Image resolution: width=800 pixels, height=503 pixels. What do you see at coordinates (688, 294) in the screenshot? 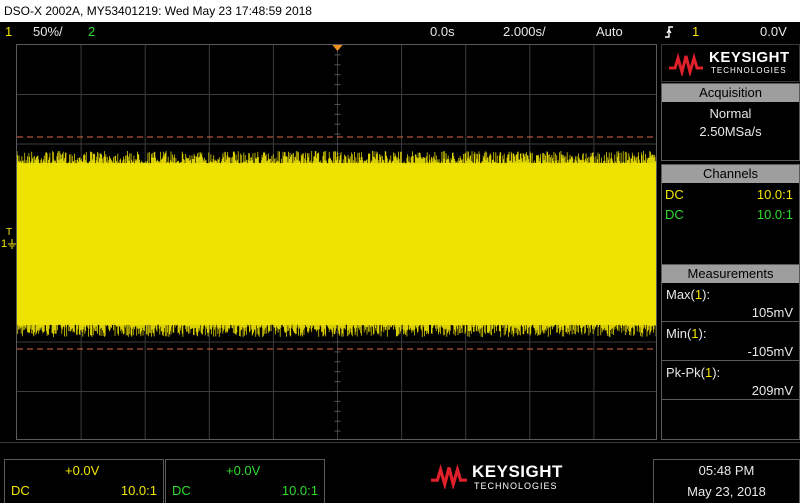
I see `measurement-label-max: Max(1):` at bounding box center [688, 294].